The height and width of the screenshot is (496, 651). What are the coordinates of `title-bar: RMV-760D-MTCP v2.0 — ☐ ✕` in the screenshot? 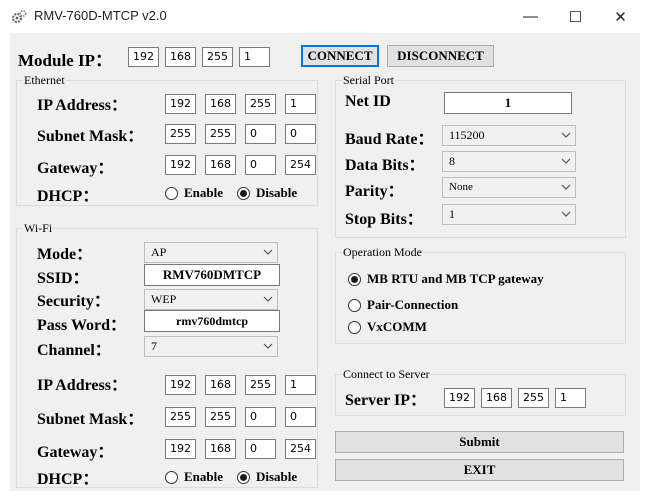 It's located at (325, 16).